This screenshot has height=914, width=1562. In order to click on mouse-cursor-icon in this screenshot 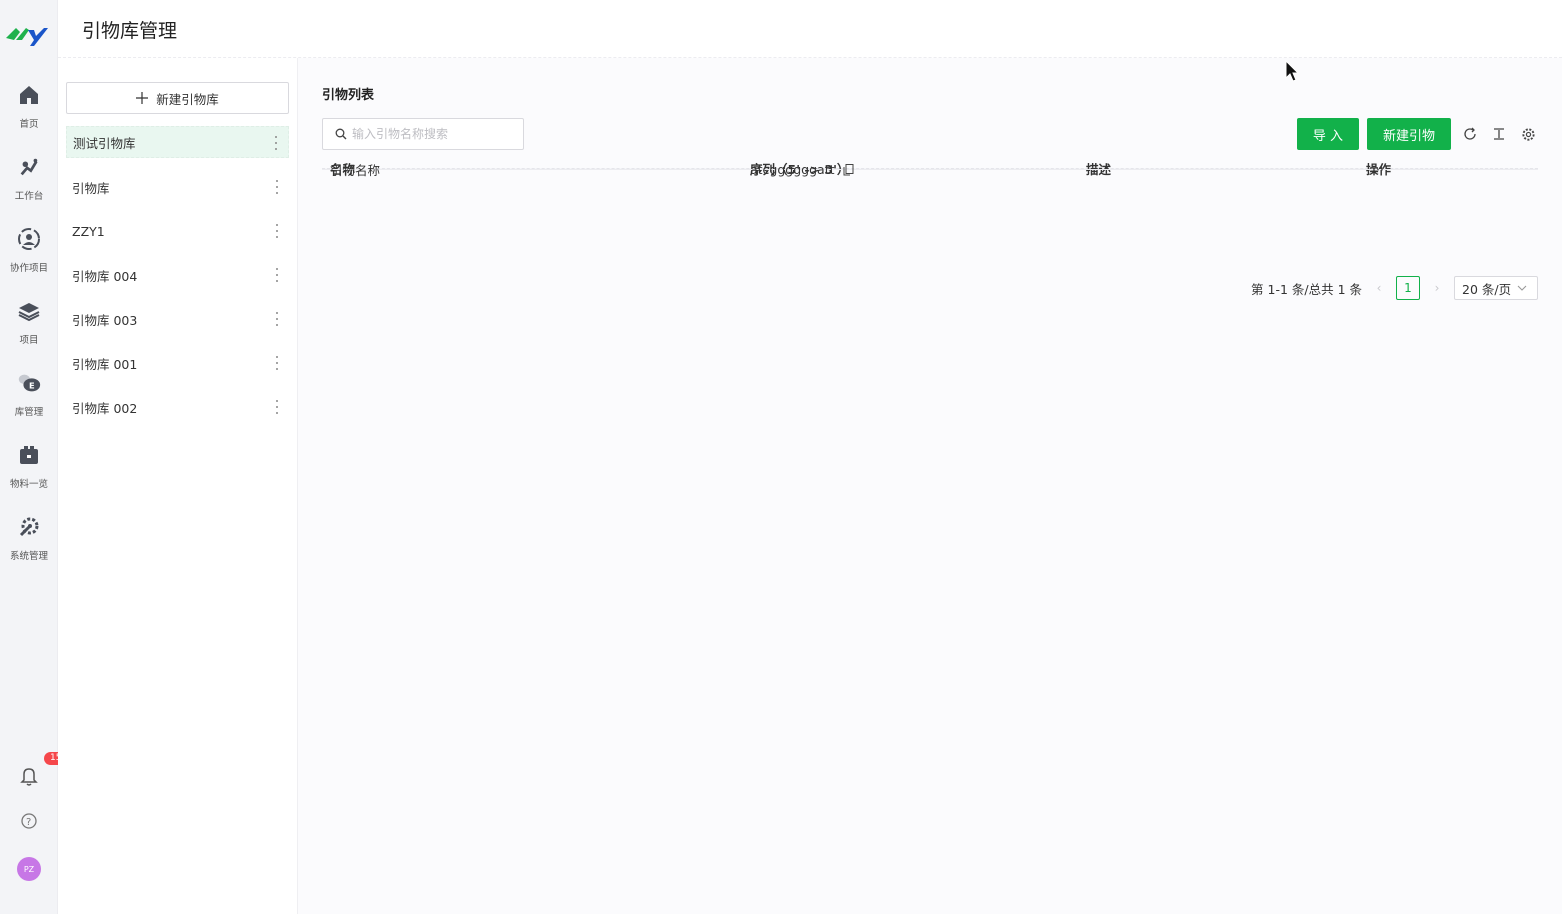, I will do `click(1292, 71)`.